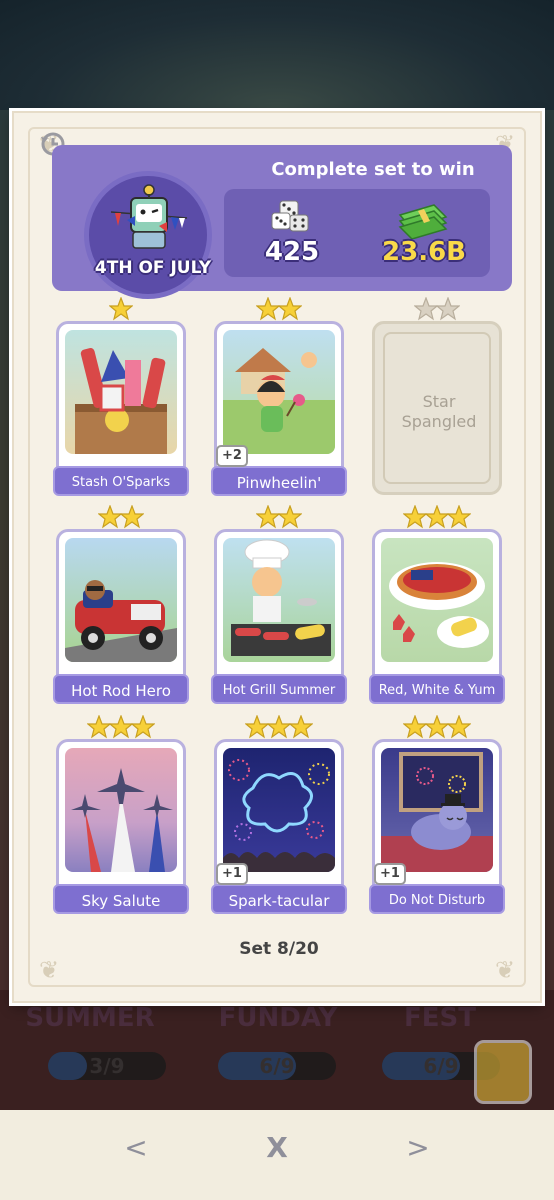  I want to click on sticker-card: Stash O'Sparks, so click(121, 396).